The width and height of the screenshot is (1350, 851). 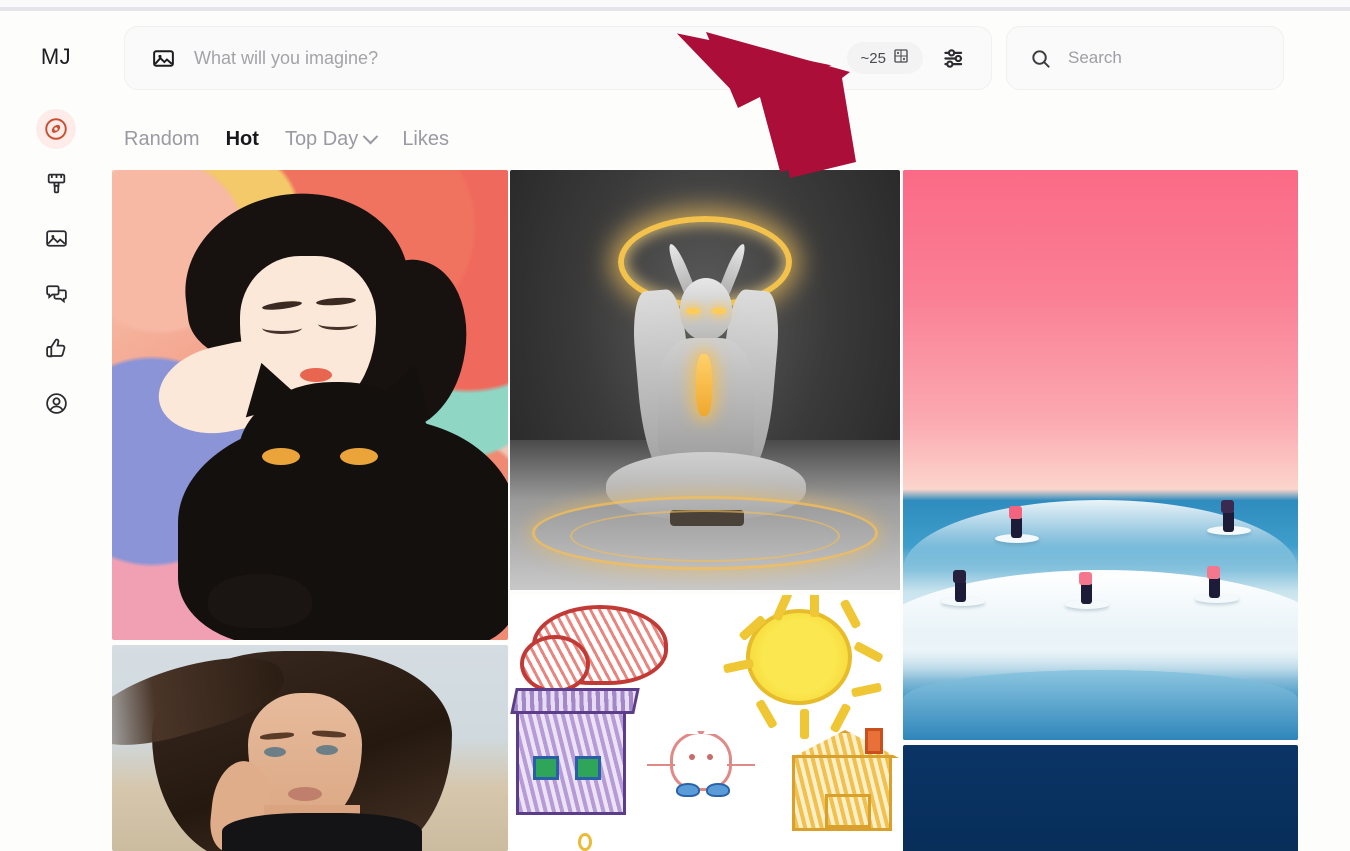 I want to click on sidebar-item-account, so click(x=56, y=403).